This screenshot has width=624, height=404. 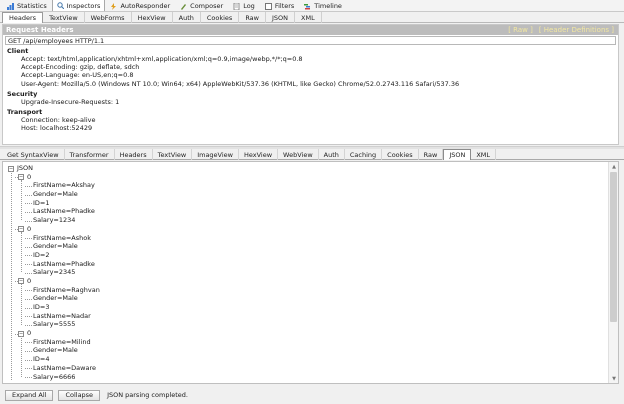 What do you see at coordinates (364, 154) in the screenshot?
I see `response-tab-caching: Caching` at bounding box center [364, 154].